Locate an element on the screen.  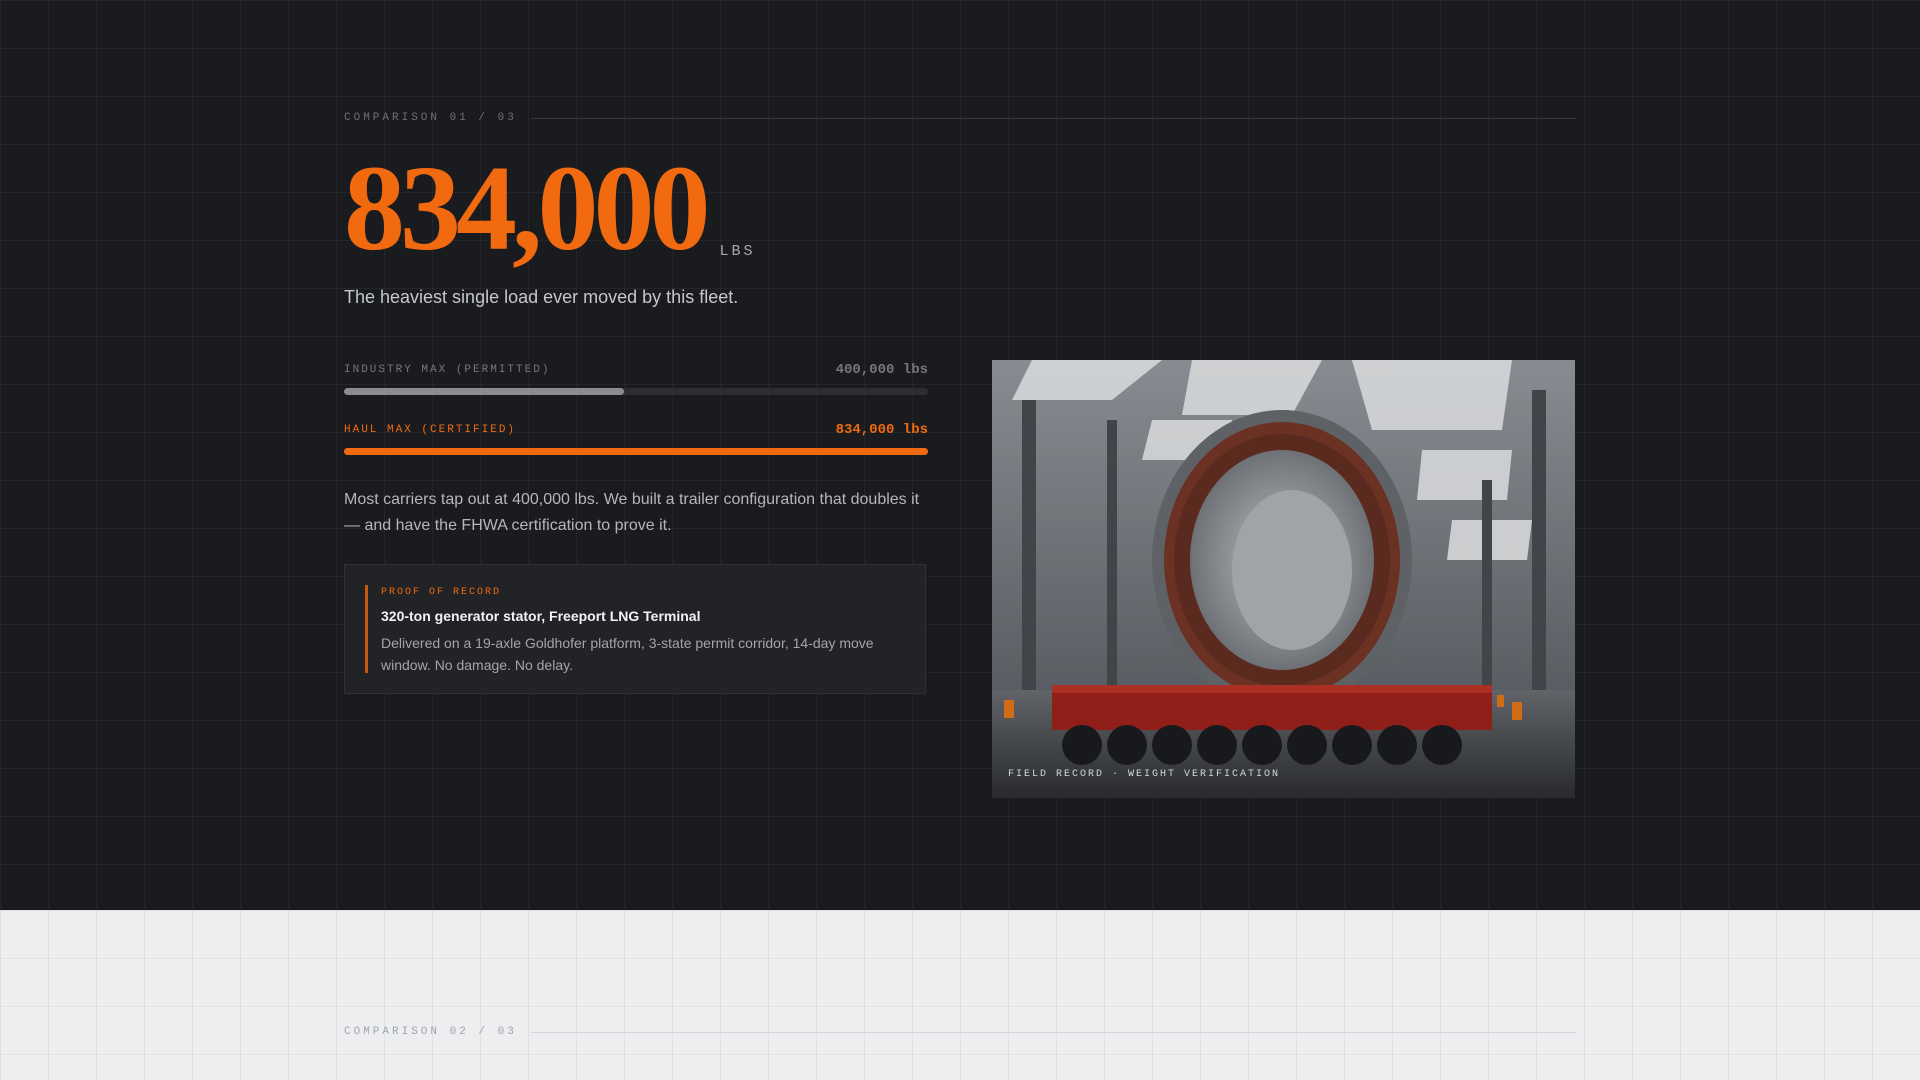
industry-max-bar: INDUSTRY MAX (PERMITTED) 400,000 lbs is located at coordinates (636, 378).